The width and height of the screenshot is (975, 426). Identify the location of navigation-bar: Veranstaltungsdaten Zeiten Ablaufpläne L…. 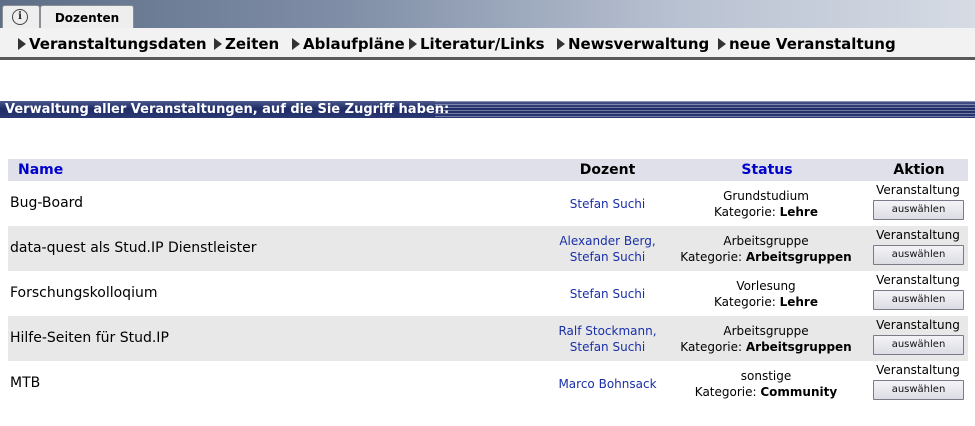
(487, 44).